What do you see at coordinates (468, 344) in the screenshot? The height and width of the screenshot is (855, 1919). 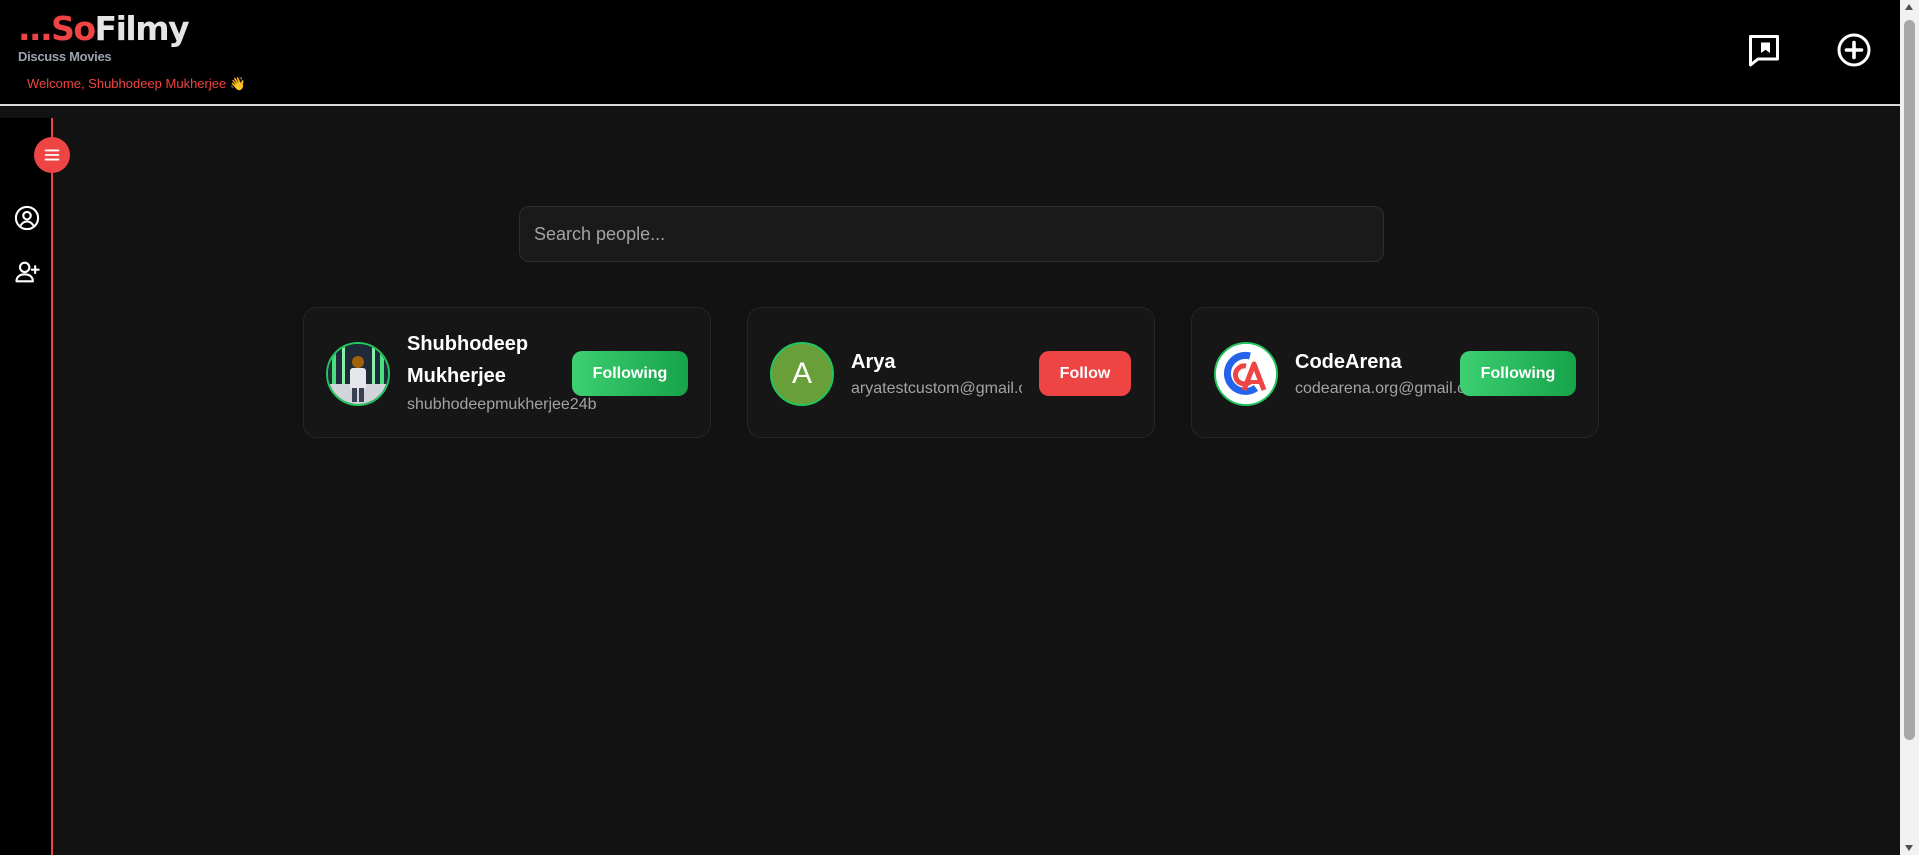 I see `person-name-line1: Shubhodeep` at bounding box center [468, 344].